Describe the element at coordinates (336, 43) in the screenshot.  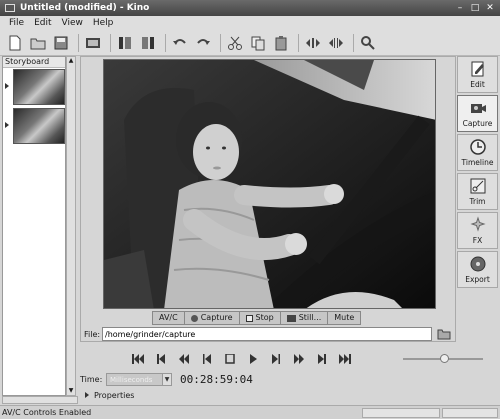
I see `split-right-icon` at that location.